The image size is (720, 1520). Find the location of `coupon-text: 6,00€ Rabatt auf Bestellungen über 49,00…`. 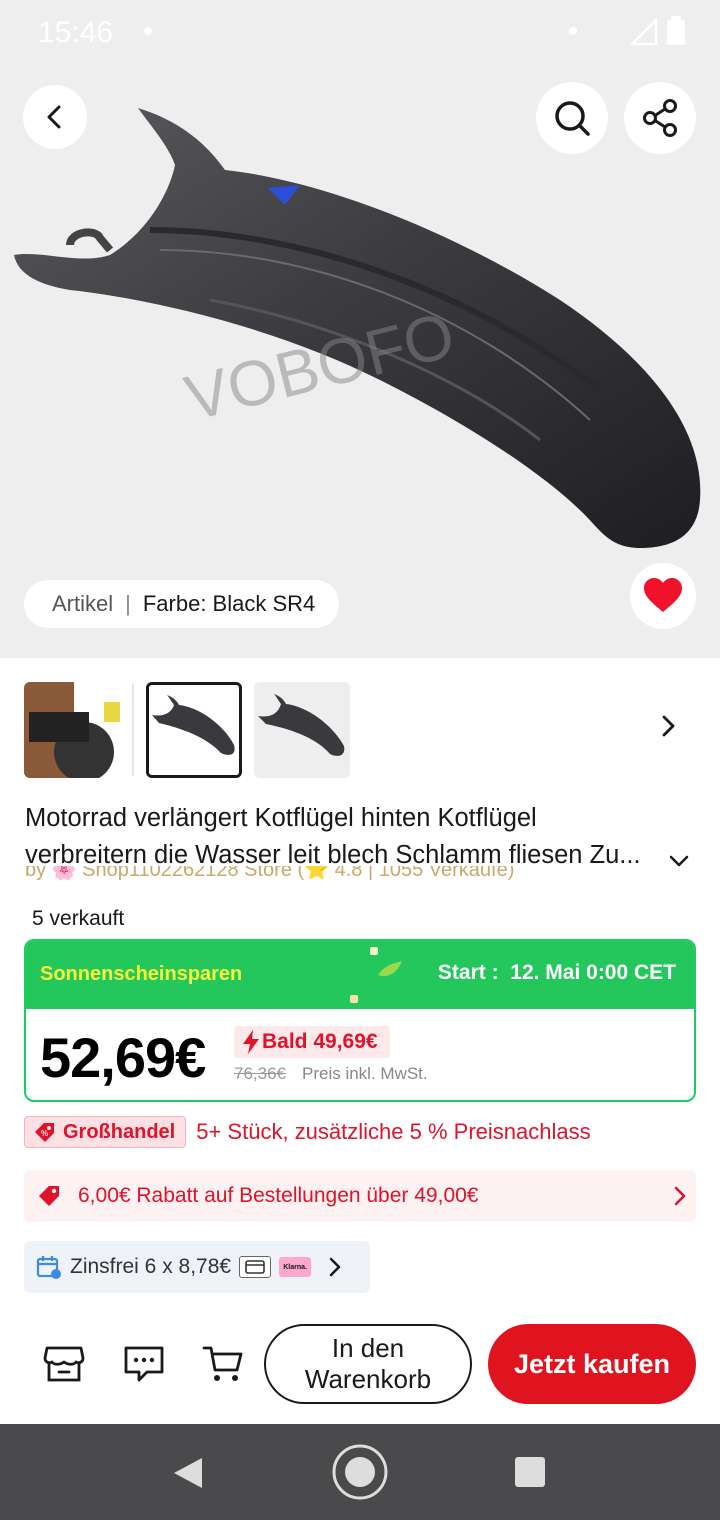

coupon-text: 6,00€ Rabatt auf Bestellungen über 49,00… is located at coordinates (278, 1195).